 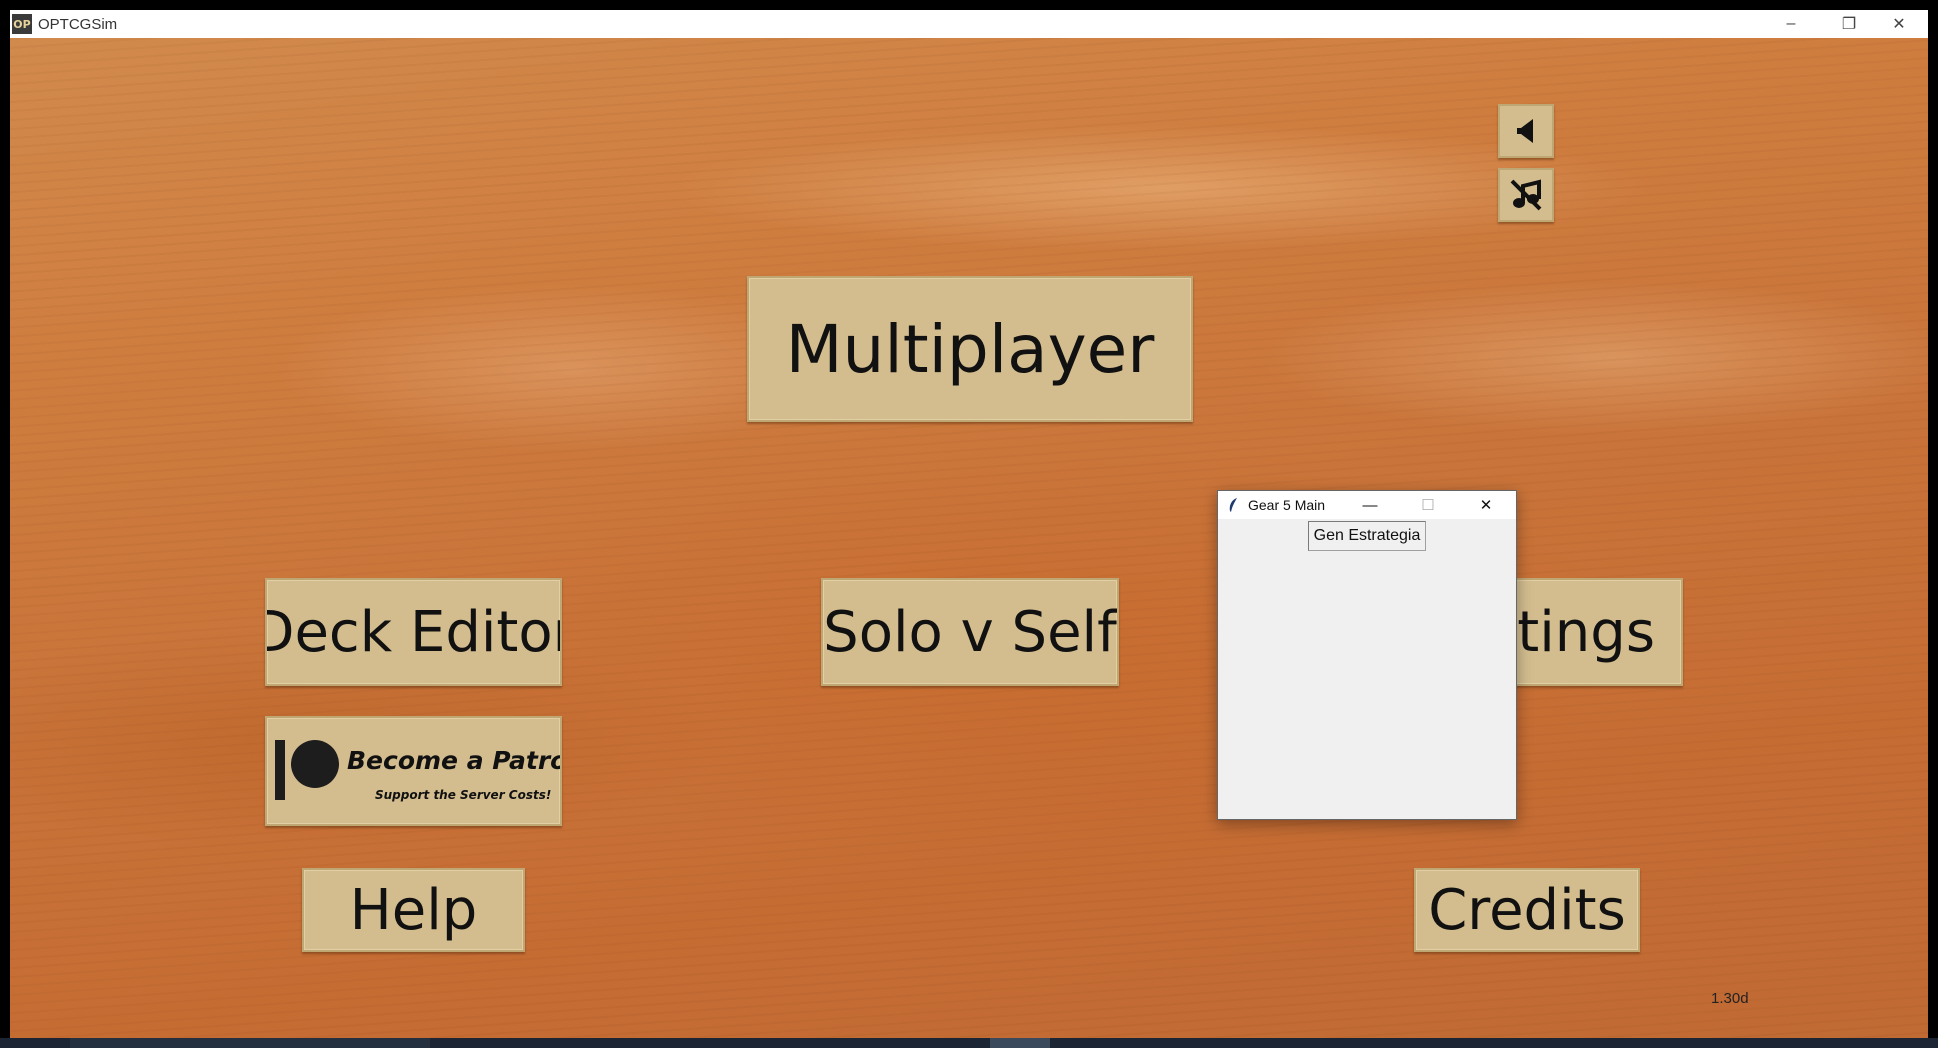 What do you see at coordinates (970, 632) in the screenshot?
I see `solo-v-self-button: Solo v Self` at bounding box center [970, 632].